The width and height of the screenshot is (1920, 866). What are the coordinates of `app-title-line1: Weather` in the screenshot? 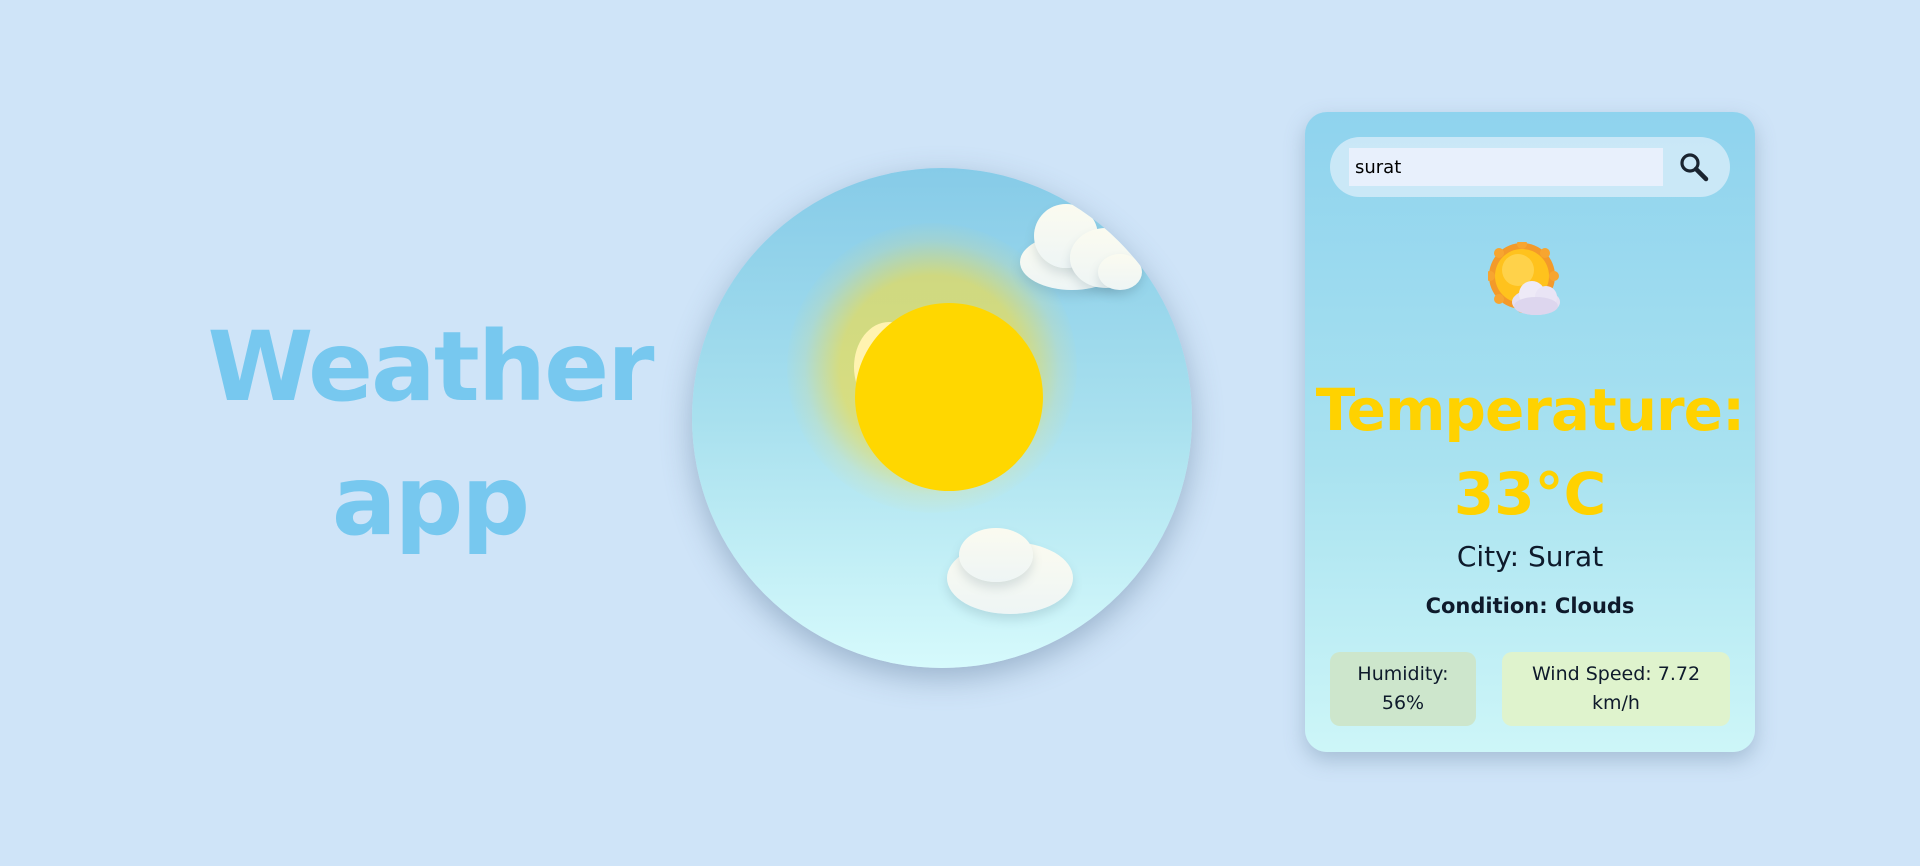 It's located at (430, 367).